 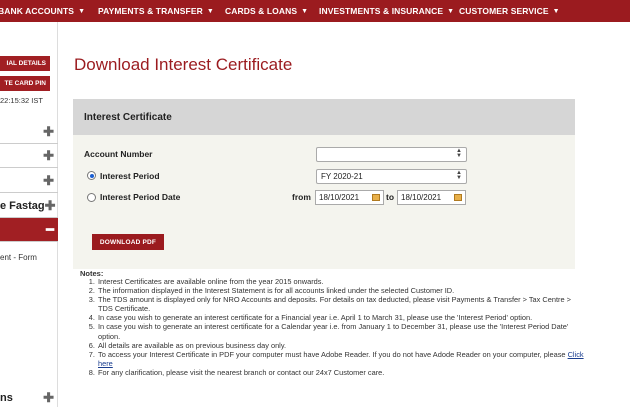 What do you see at coordinates (18, 257) in the screenshot?
I see `sidebar-sub-item: ent - Form` at bounding box center [18, 257].